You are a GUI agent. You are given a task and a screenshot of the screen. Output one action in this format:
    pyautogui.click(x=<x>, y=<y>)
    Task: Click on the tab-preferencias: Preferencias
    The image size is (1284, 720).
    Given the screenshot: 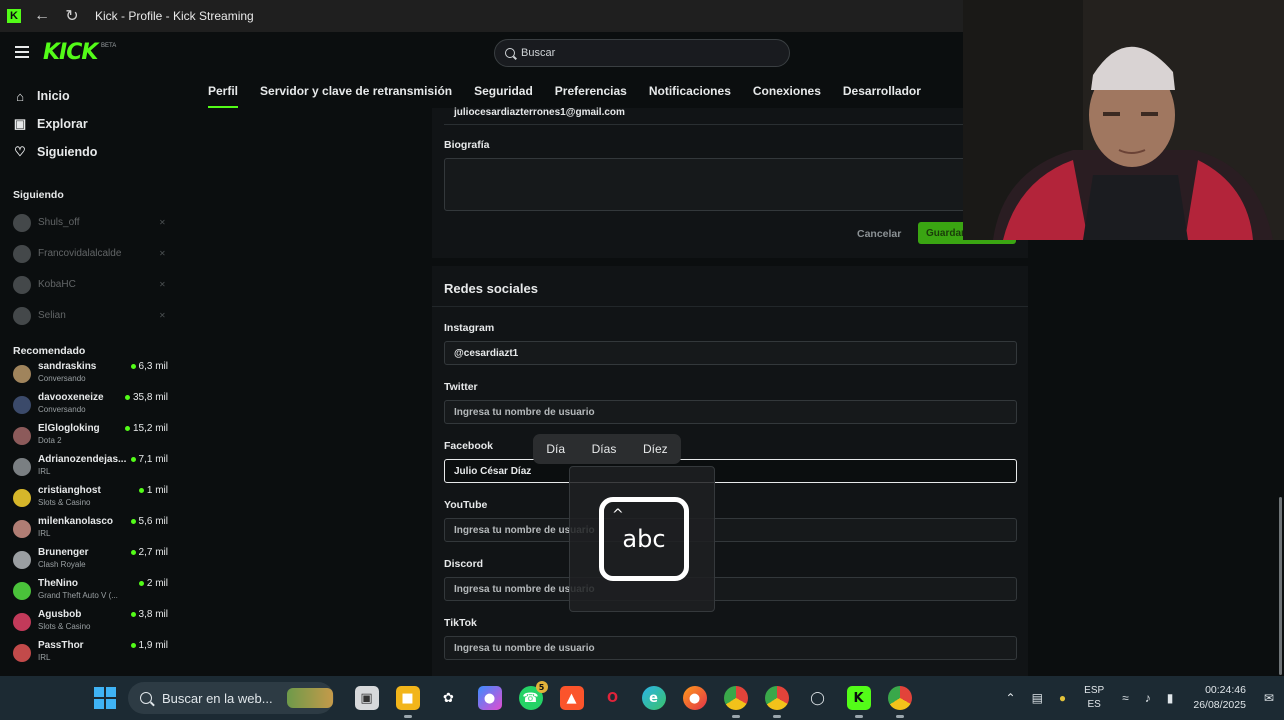 What is the action you would take?
    pyautogui.click(x=591, y=92)
    